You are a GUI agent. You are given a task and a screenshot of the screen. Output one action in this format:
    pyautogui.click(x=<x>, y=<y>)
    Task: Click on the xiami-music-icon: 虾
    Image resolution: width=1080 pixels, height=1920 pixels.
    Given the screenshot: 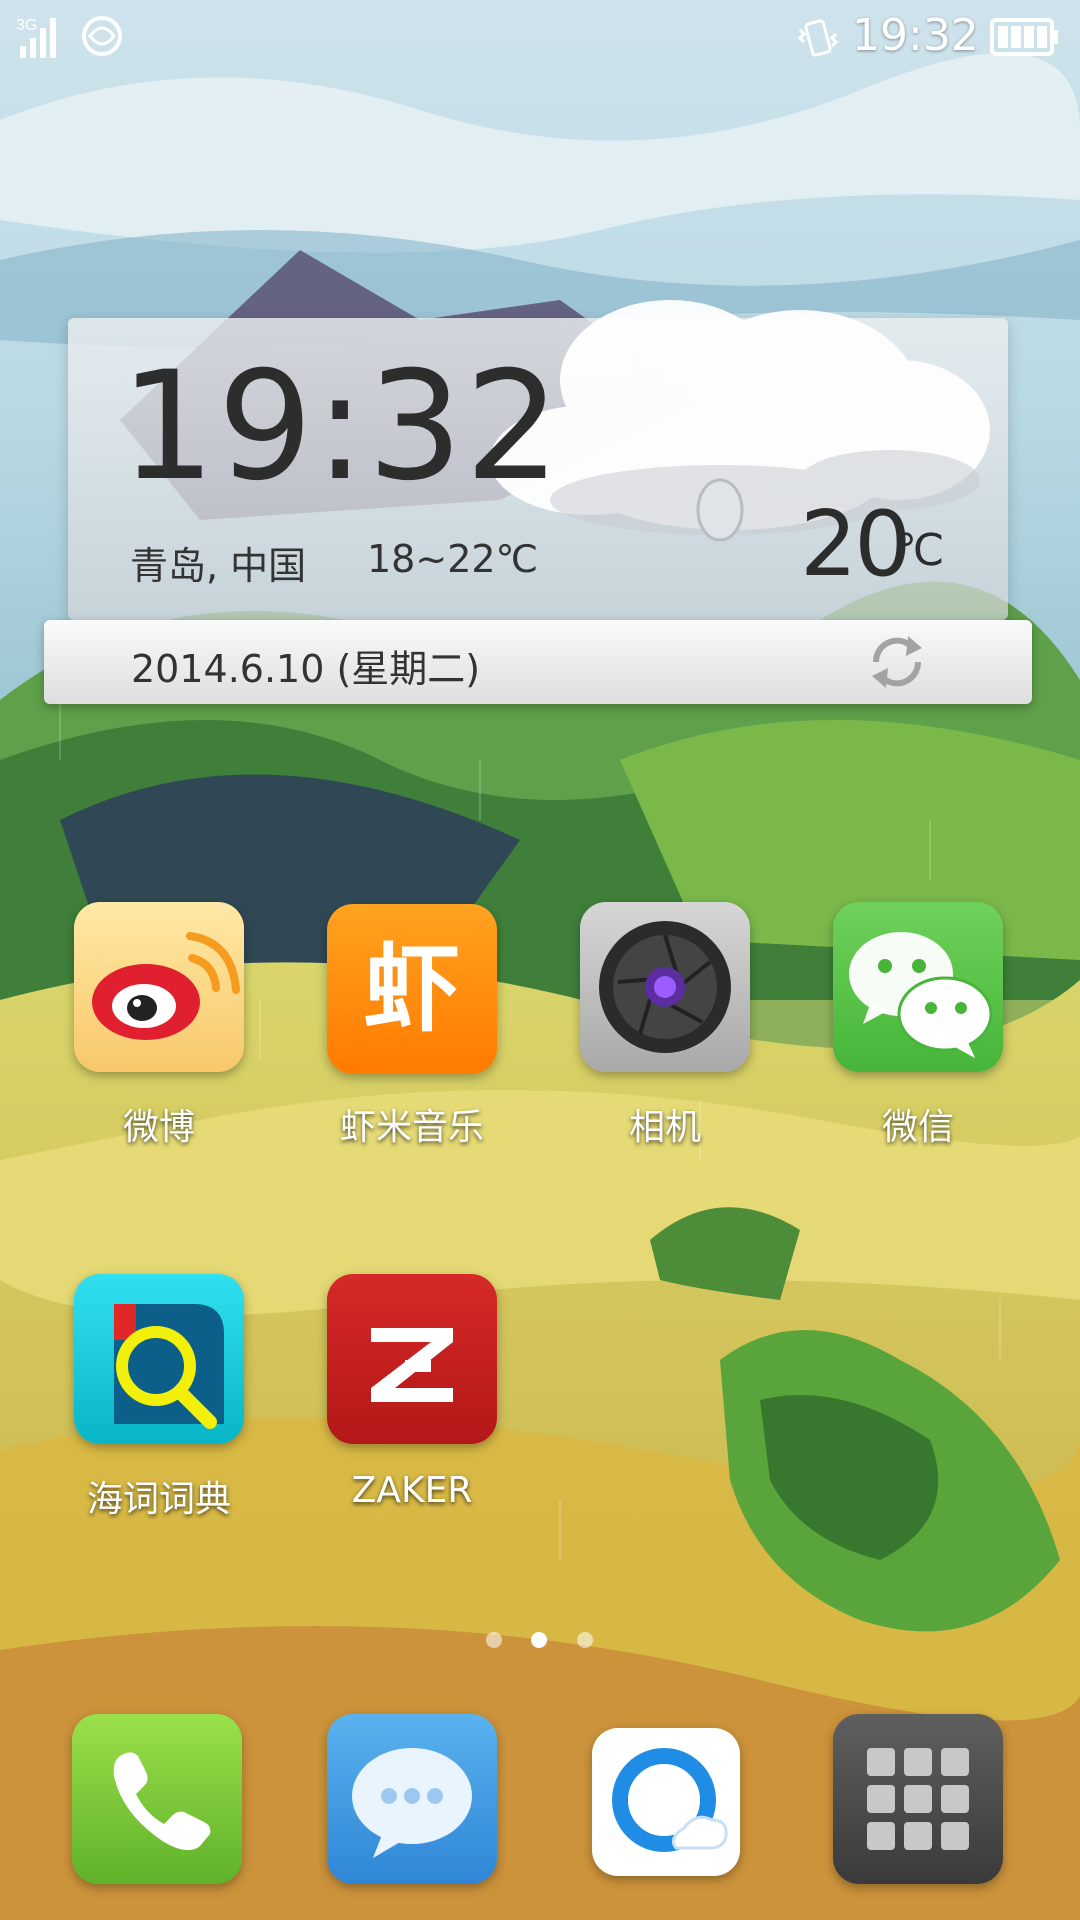 What is the action you would take?
    pyautogui.click(x=412, y=989)
    